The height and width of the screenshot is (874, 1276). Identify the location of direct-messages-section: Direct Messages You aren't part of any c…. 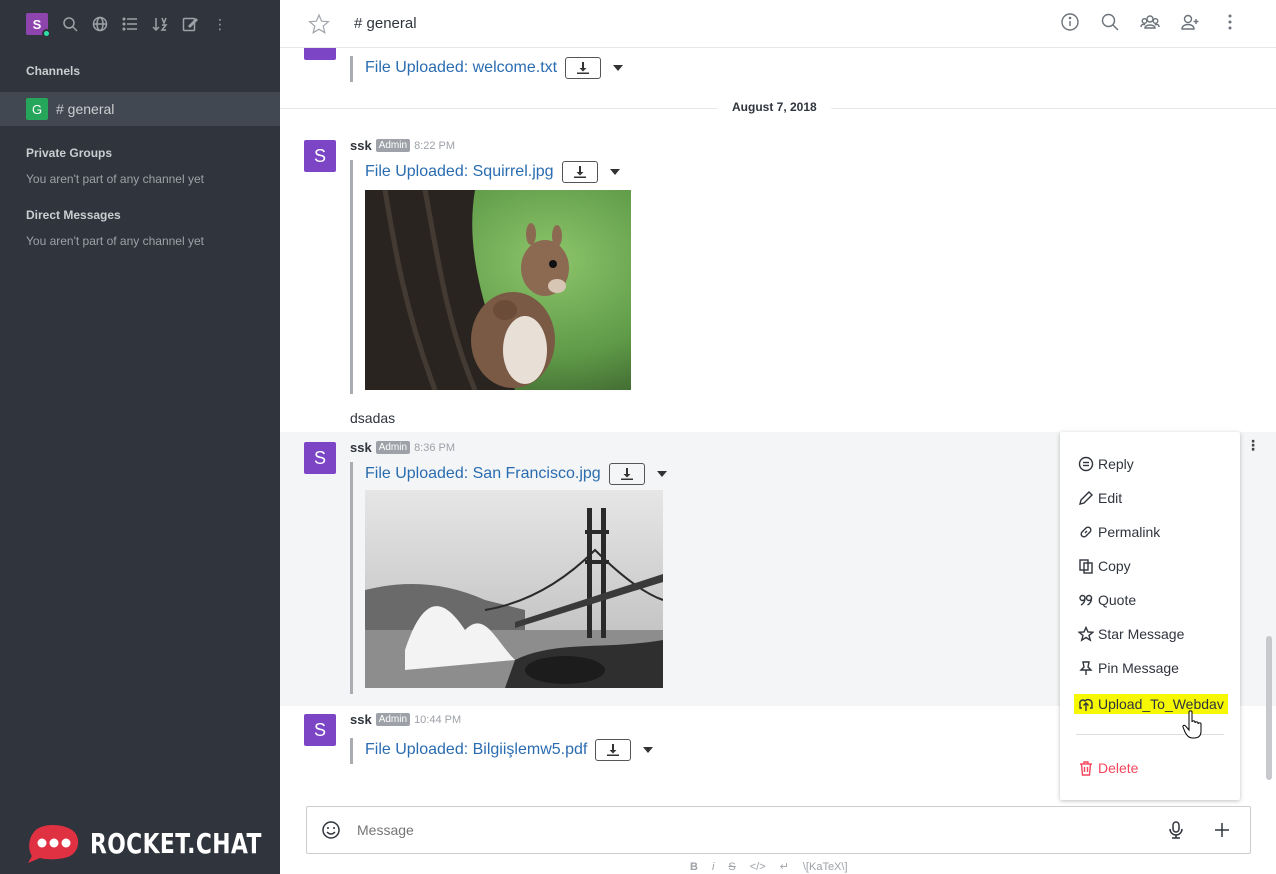
(115, 228).